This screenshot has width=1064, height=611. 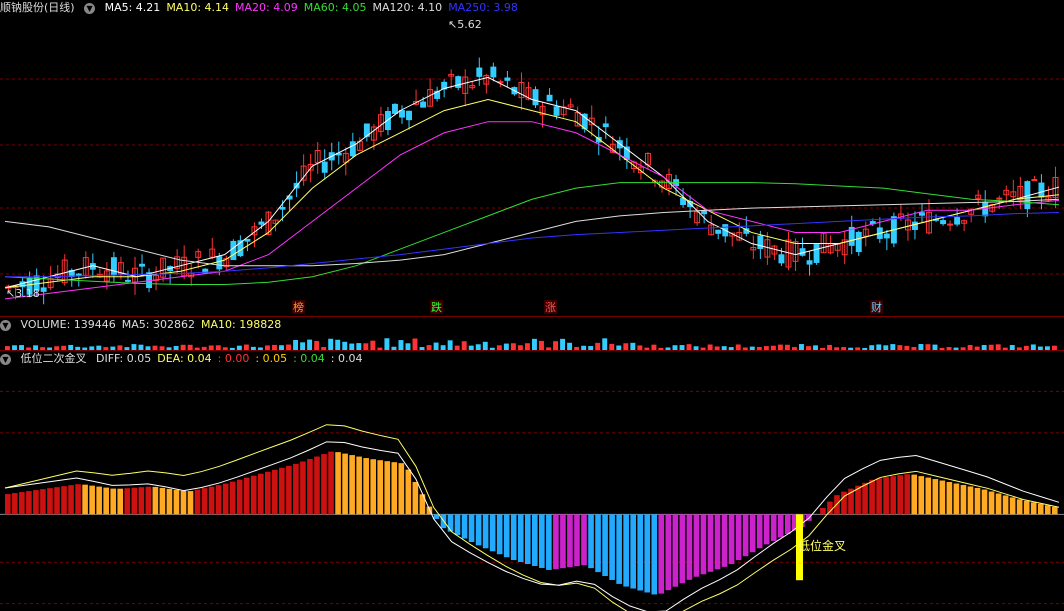 What do you see at coordinates (531, 344) in the screenshot?
I see `volume-chart` at bounding box center [531, 344].